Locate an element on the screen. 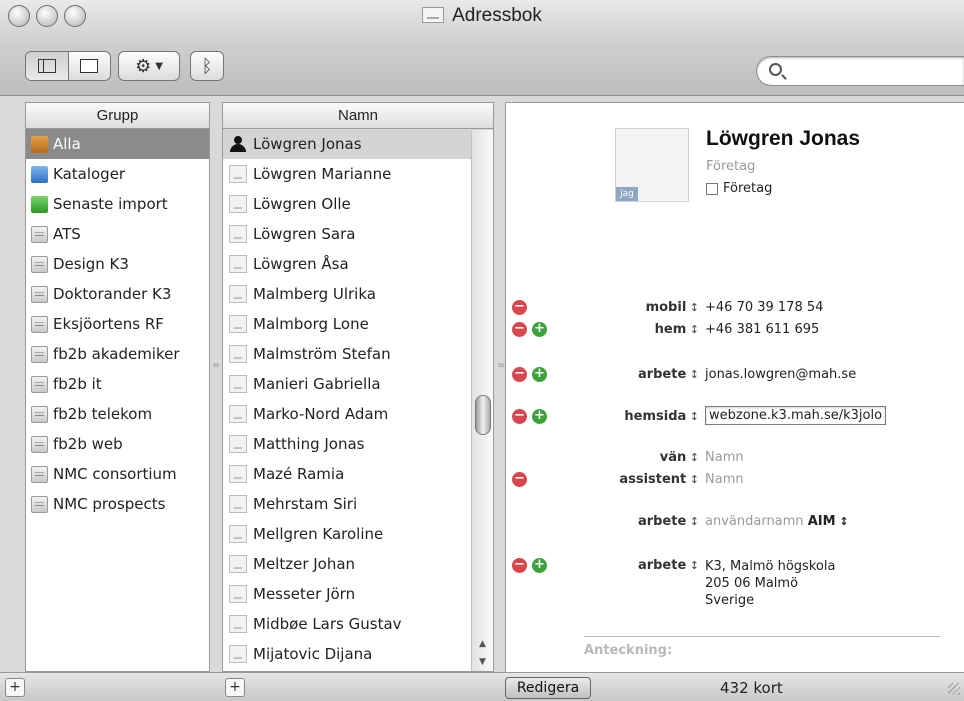 Image resolution: width=964 pixels, height=701 pixels. field-value-im: användarnamn AIM ↕ is located at coordinates (777, 521).